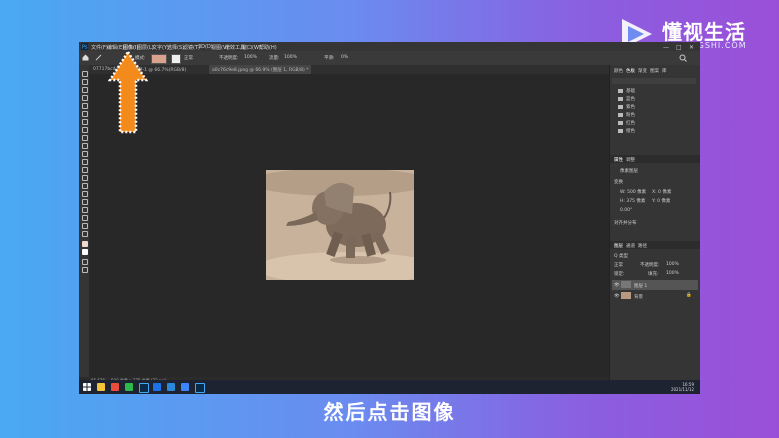  Describe the element at coordinates (340, 225) in the screenshot. I see `elephant-photo` at that location.